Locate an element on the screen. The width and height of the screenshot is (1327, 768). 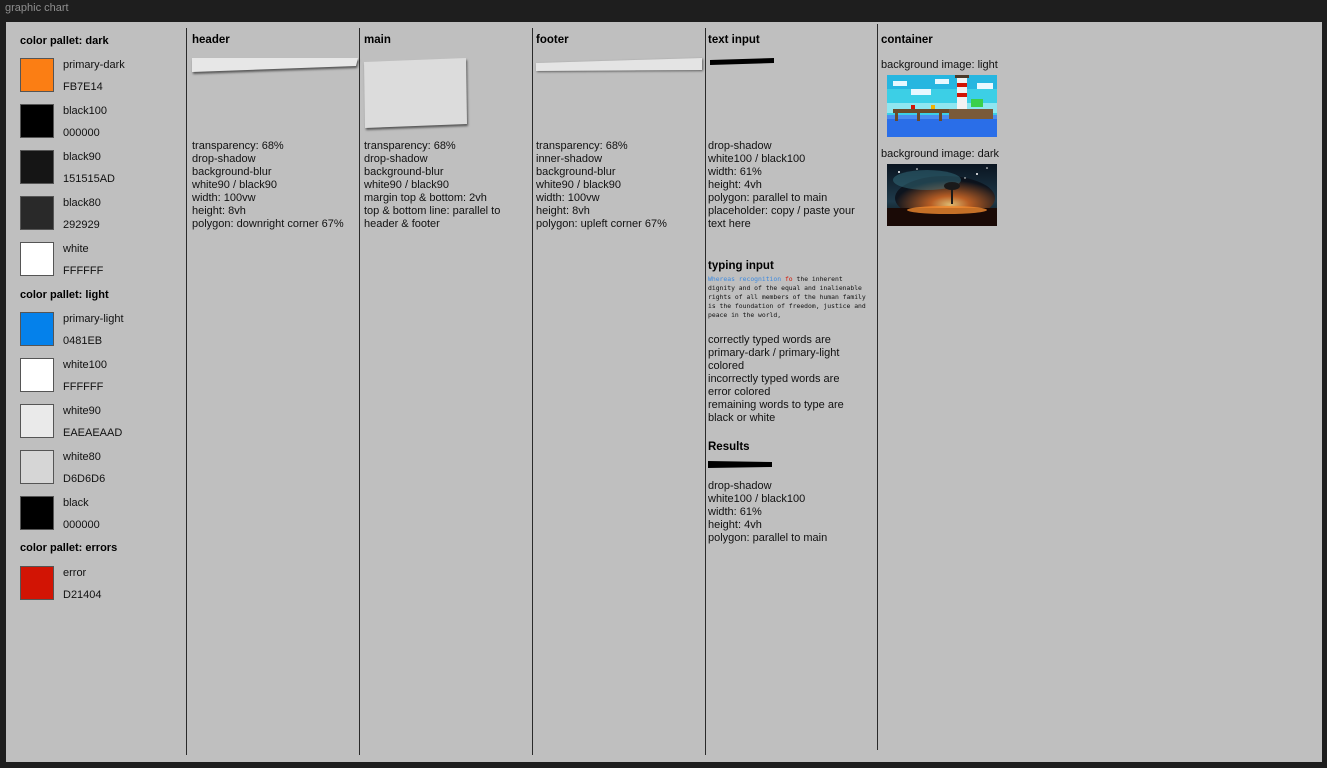
text-input-section-title: text input is located at coordinates (734, 40).